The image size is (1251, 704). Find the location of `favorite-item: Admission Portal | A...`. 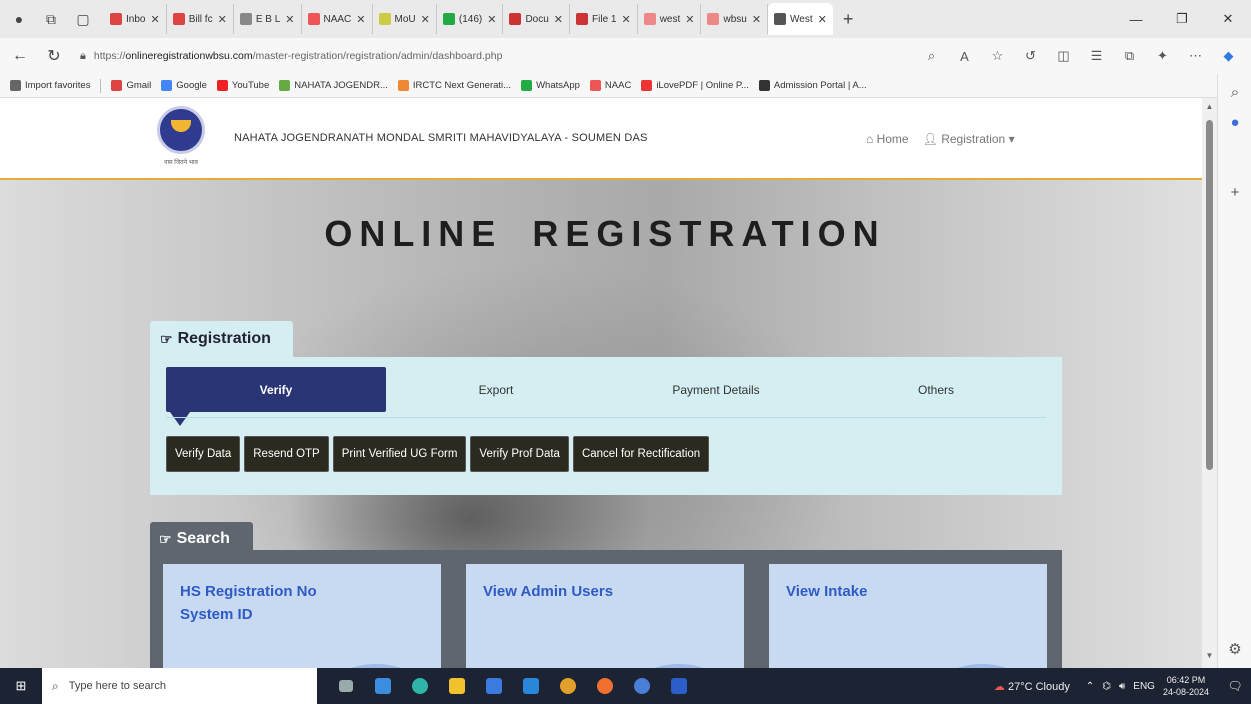

favorite-item: Admission Portal | A... is located at coordinates (812, 85).